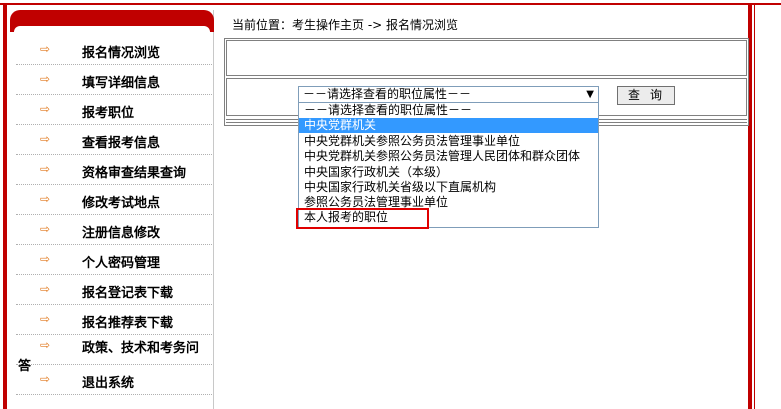 The image size is (781, 409). I want to click on sidebar-item-logout: ⇨ 退出系统, so click(114, 380).